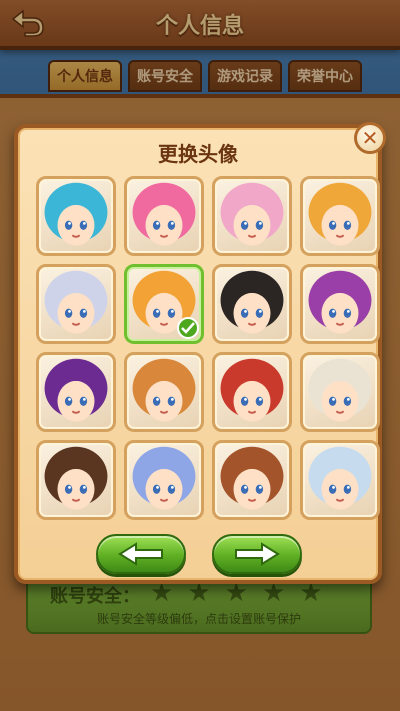  I want to click on arrow-left-icon, so click(140, 554).